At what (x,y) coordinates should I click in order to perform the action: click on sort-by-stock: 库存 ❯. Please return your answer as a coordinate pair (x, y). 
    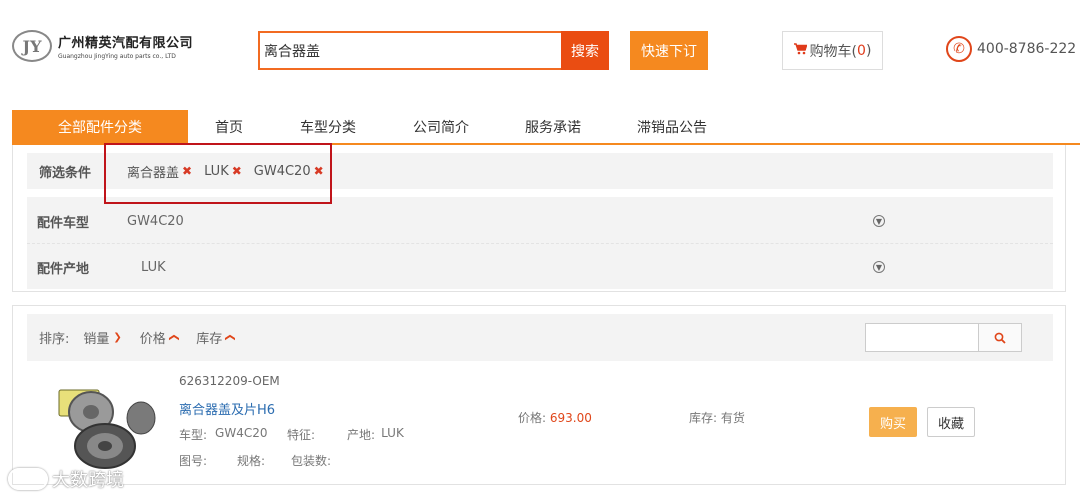
    Looking at the image, I should click on (216, 337).